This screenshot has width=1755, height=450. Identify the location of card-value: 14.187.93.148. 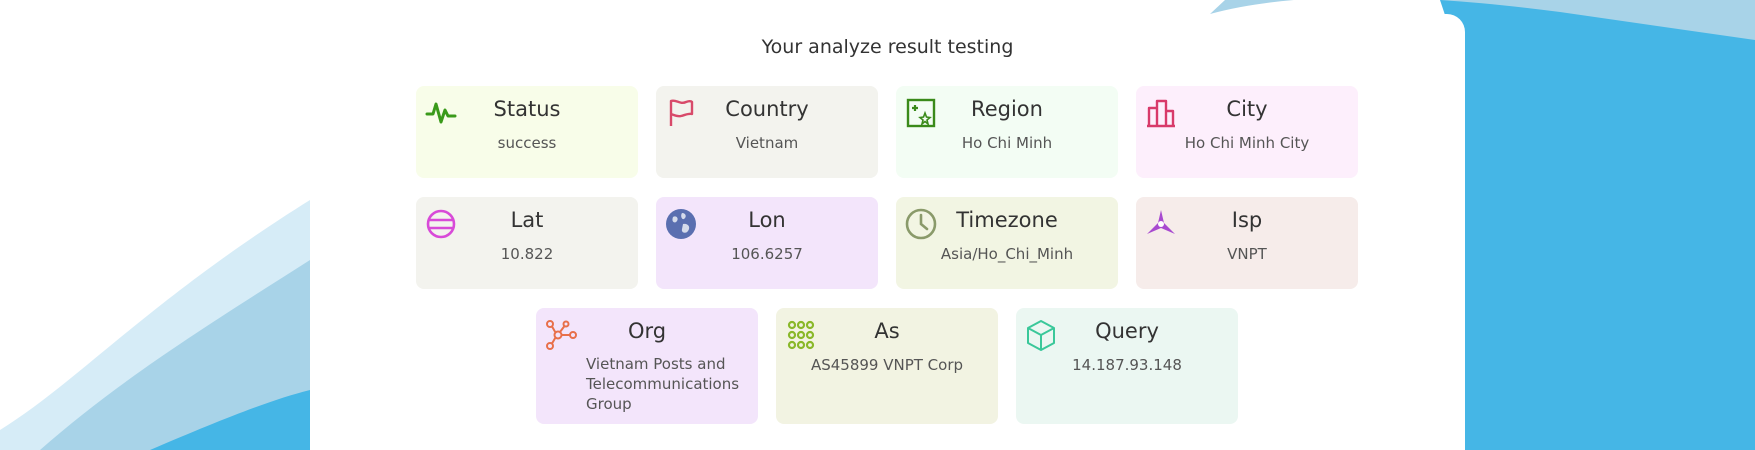
(1127, 365).